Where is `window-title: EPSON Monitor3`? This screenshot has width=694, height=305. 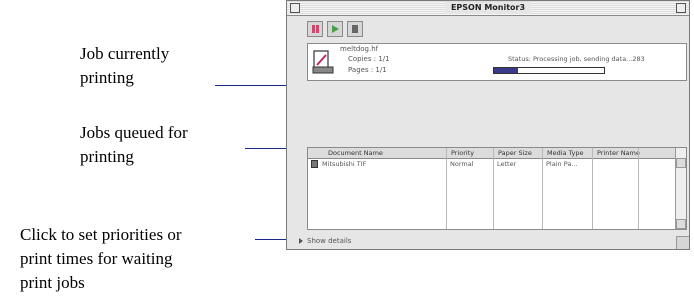
window-title: EPSON Monitor3 is located at coordinates (488, 8).